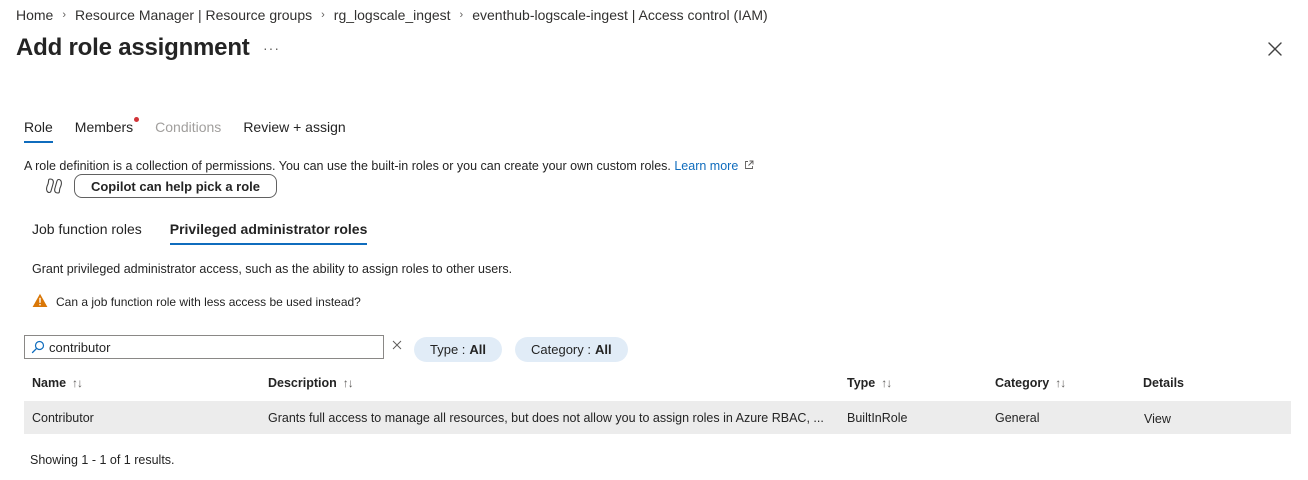 The height and width of the screenshot is (480, 1308). What do you see at coordinates (193, 15) in the screenshot?
I see `breadcrumb-resource-groups: Resource Manager | Resource groups` at bounding box center [193, 15].